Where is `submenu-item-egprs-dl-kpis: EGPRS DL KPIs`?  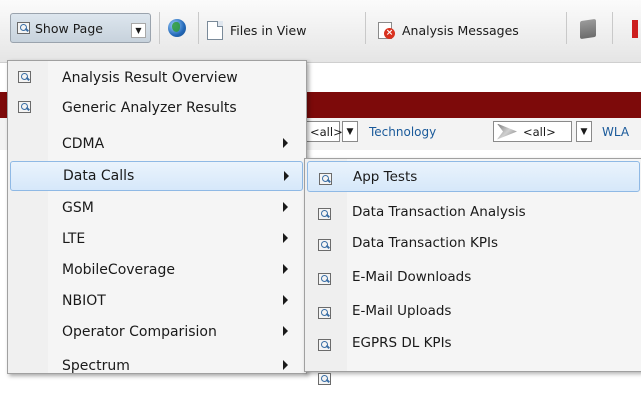
submenu-item-egprs-dl-kpis: EGPRS DL KPIs is located at coordinates (473, 343).